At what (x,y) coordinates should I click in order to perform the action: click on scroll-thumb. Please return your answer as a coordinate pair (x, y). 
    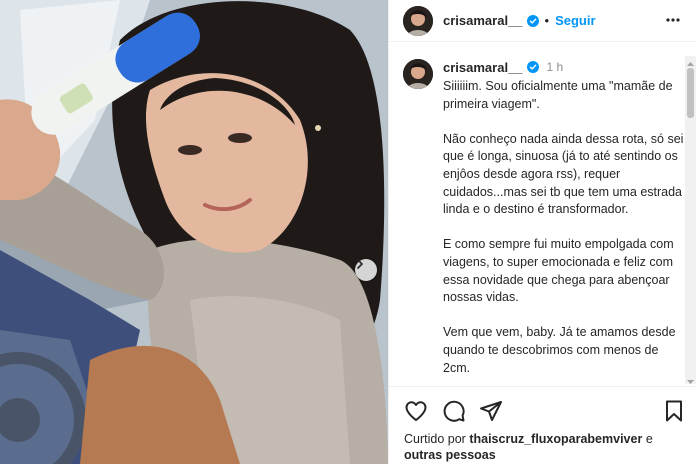
    Looking at the image, I should click on (690, 93).